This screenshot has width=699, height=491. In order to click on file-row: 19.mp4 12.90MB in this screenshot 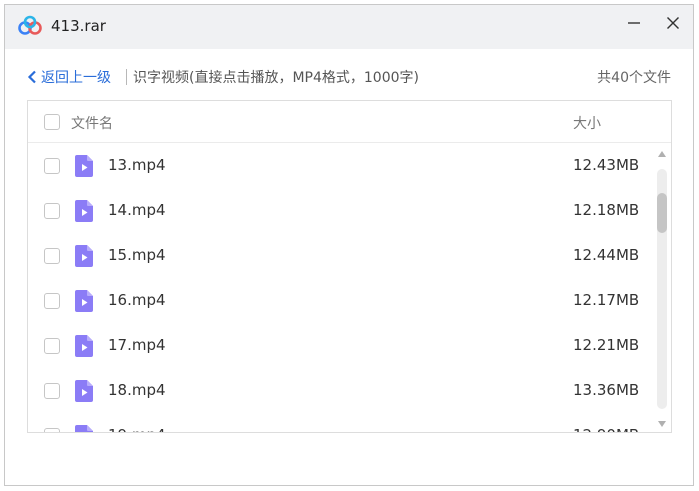, I will do `click(340, 423)`.